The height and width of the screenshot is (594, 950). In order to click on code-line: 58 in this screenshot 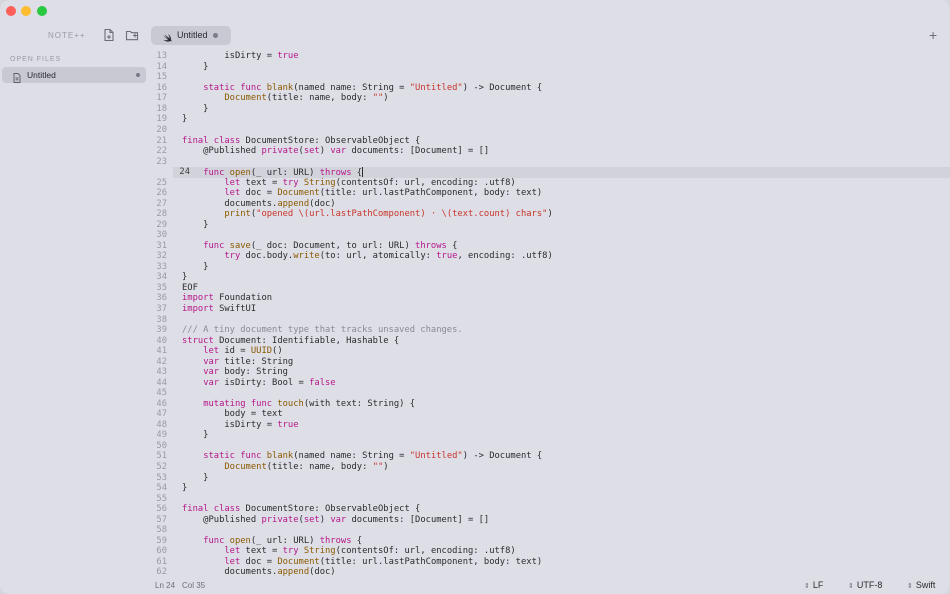, I will do `click(550, 530)`.